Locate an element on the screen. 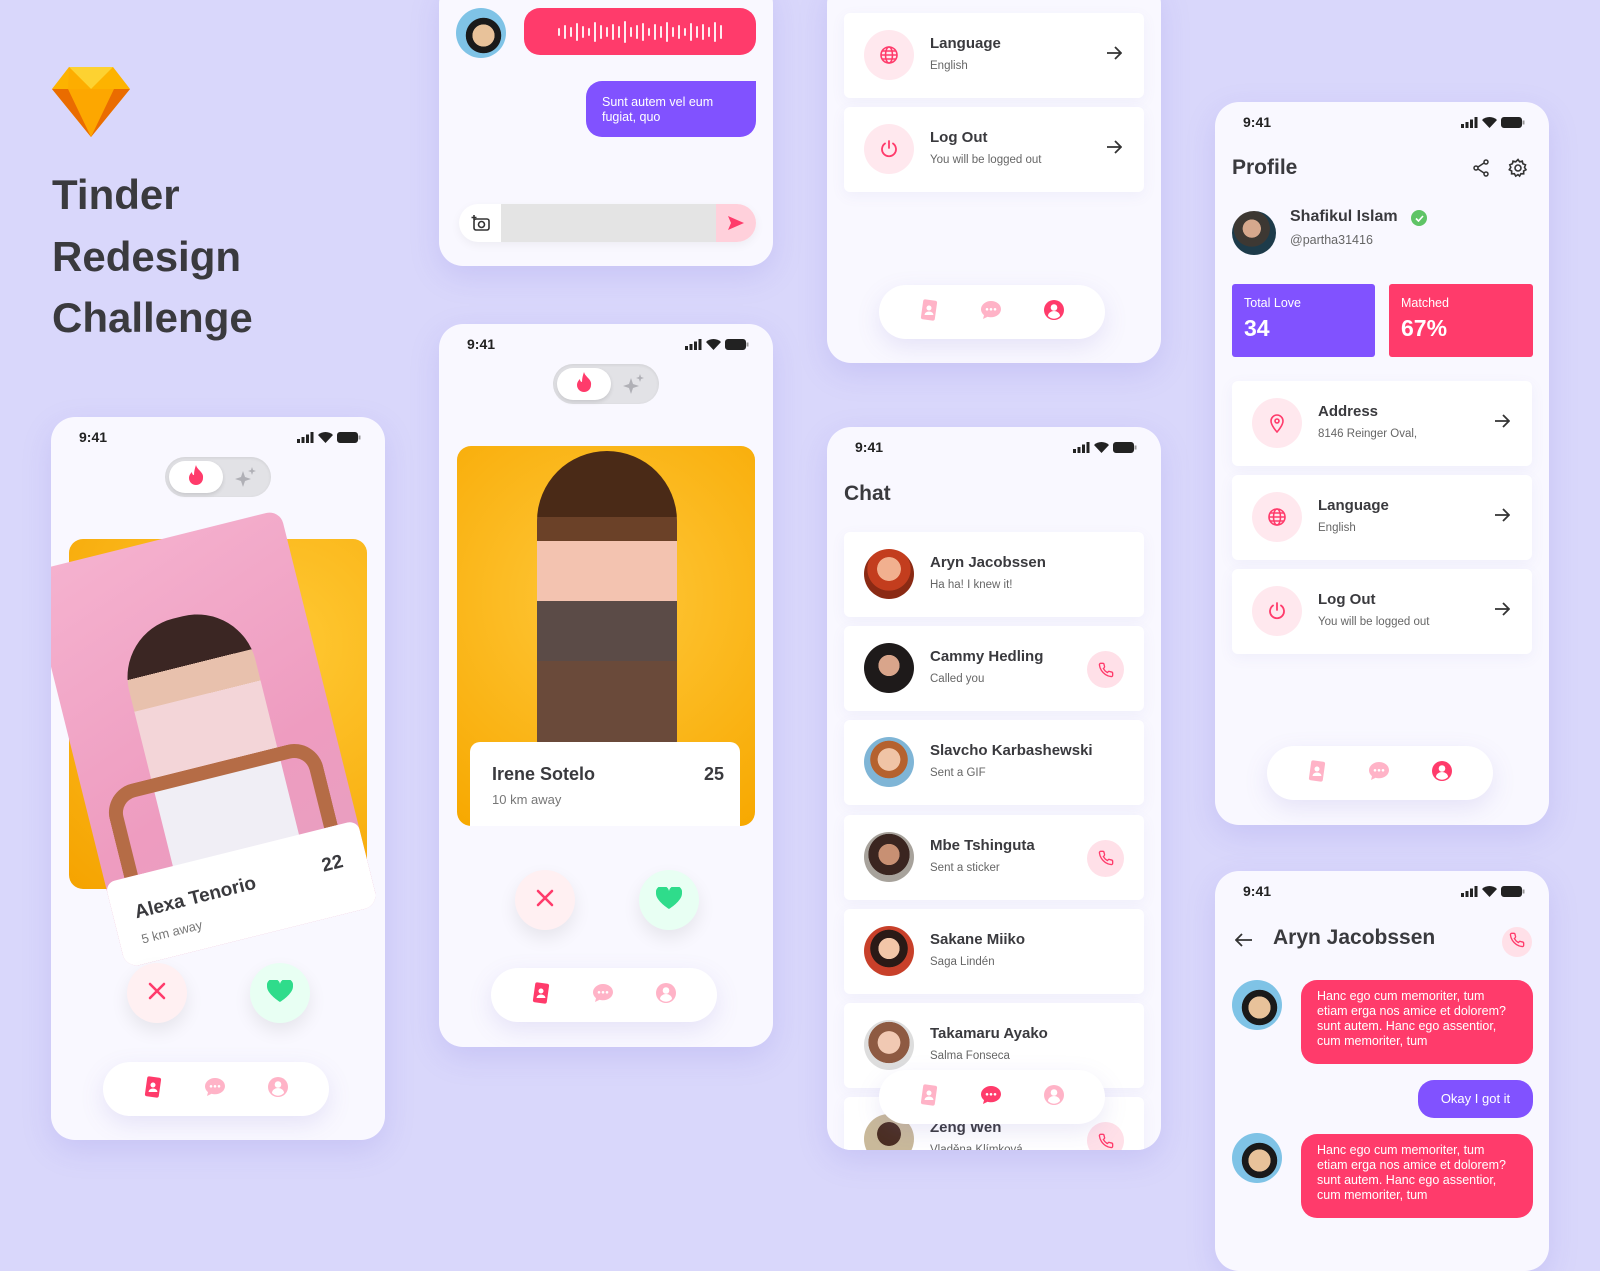 The width and height of the screenshot is (1600, 1271). sent-message: Okay I got it is located at coordinates (1475, 1099).